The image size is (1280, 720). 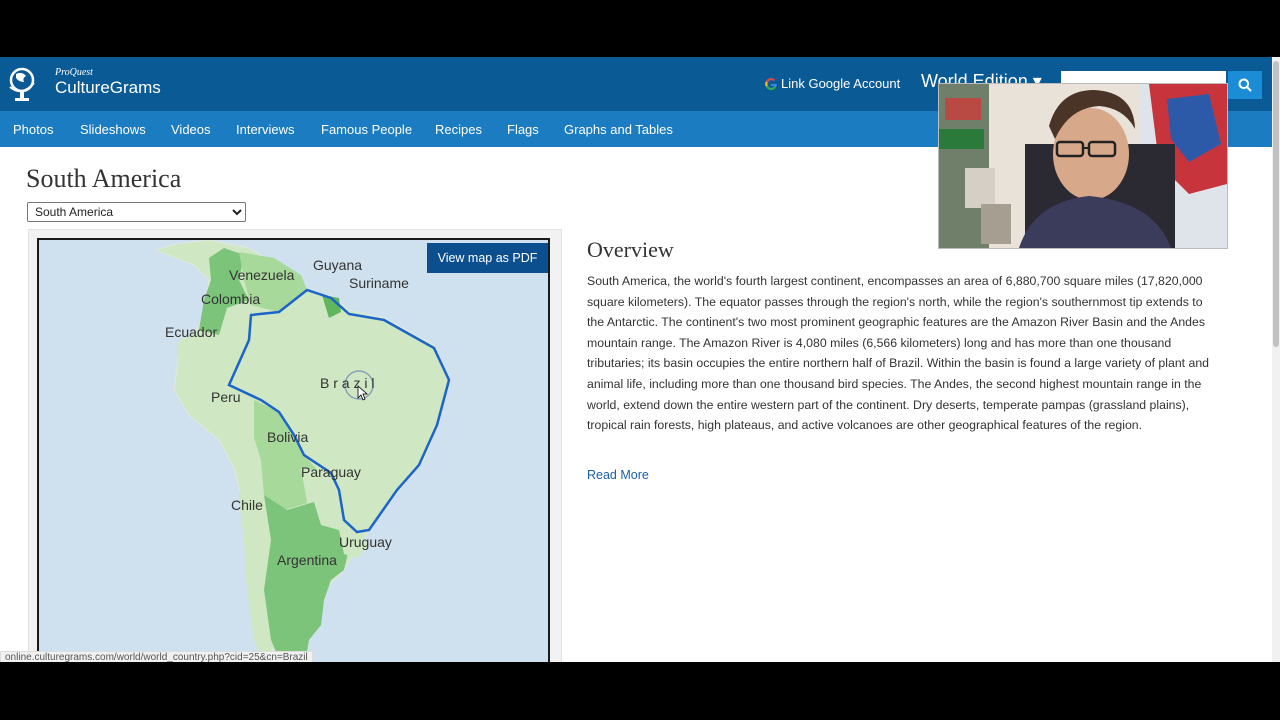 What do you see at coordinates (630, 249) in the screenshot?
I see `overview-heading: Overview` at bounding box center [630, 249].